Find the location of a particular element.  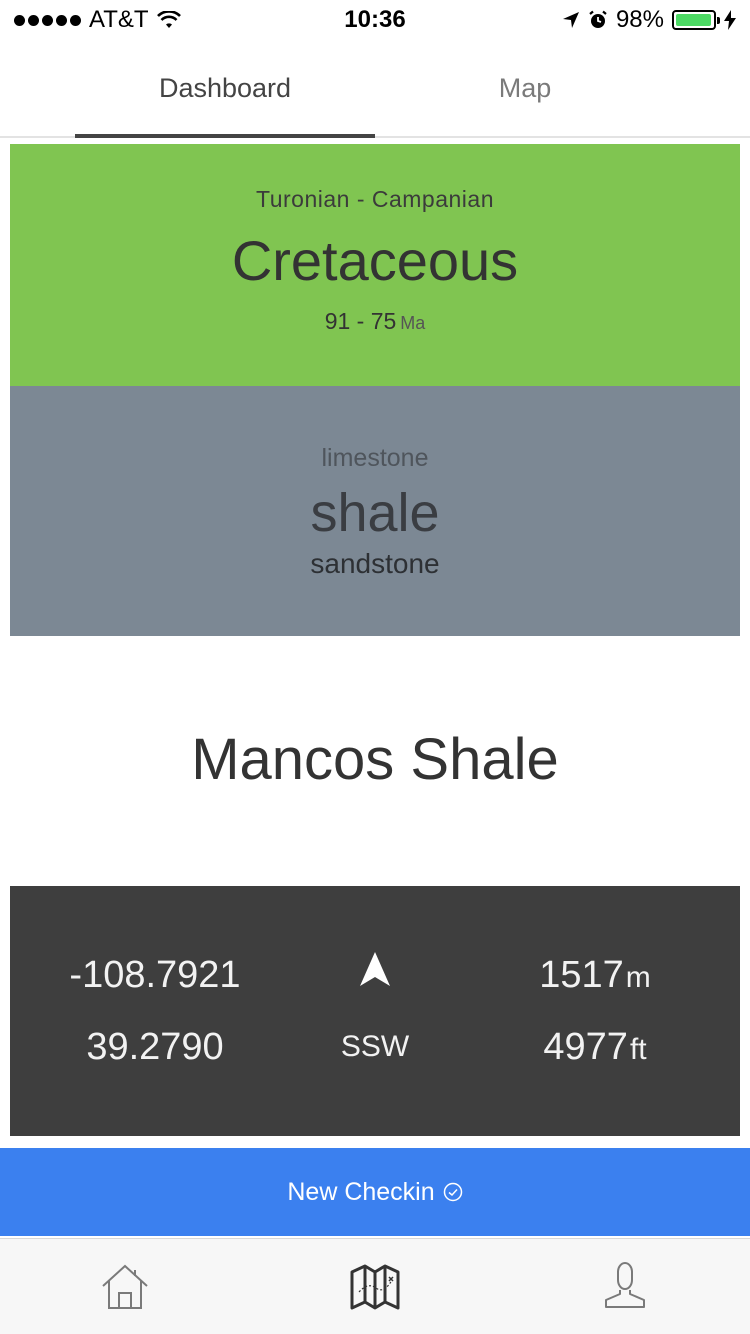

battery-level is located at coordinates (694, 20).